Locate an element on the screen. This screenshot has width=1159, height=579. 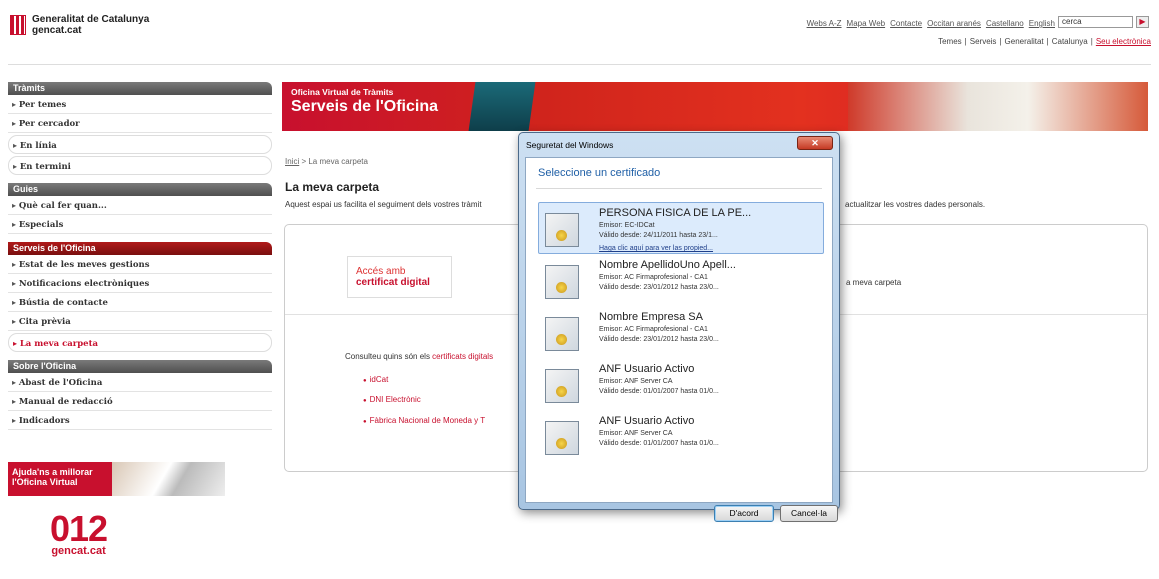
sidebar-item-especials: Especials is located at coordinates (140, 224).